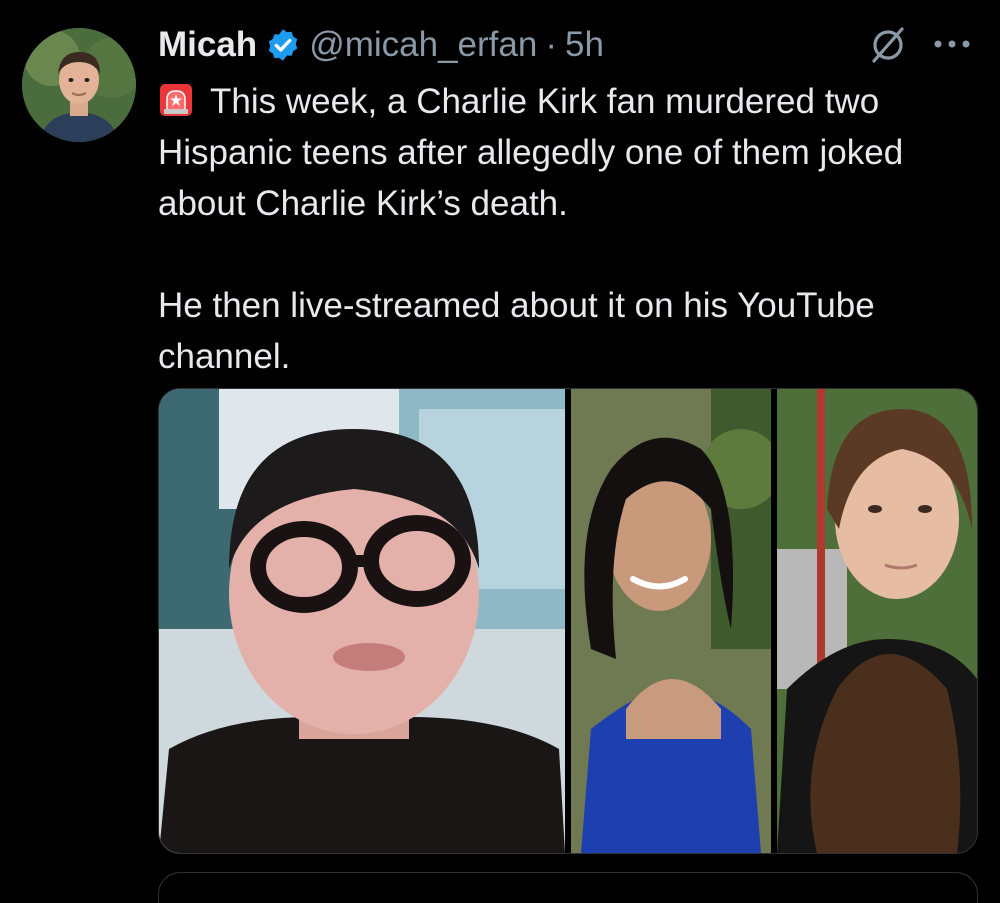  What do you see at coordinates (176, 100) in the screenshot?
I see `siren-icon` at bounding box center [176, 100].